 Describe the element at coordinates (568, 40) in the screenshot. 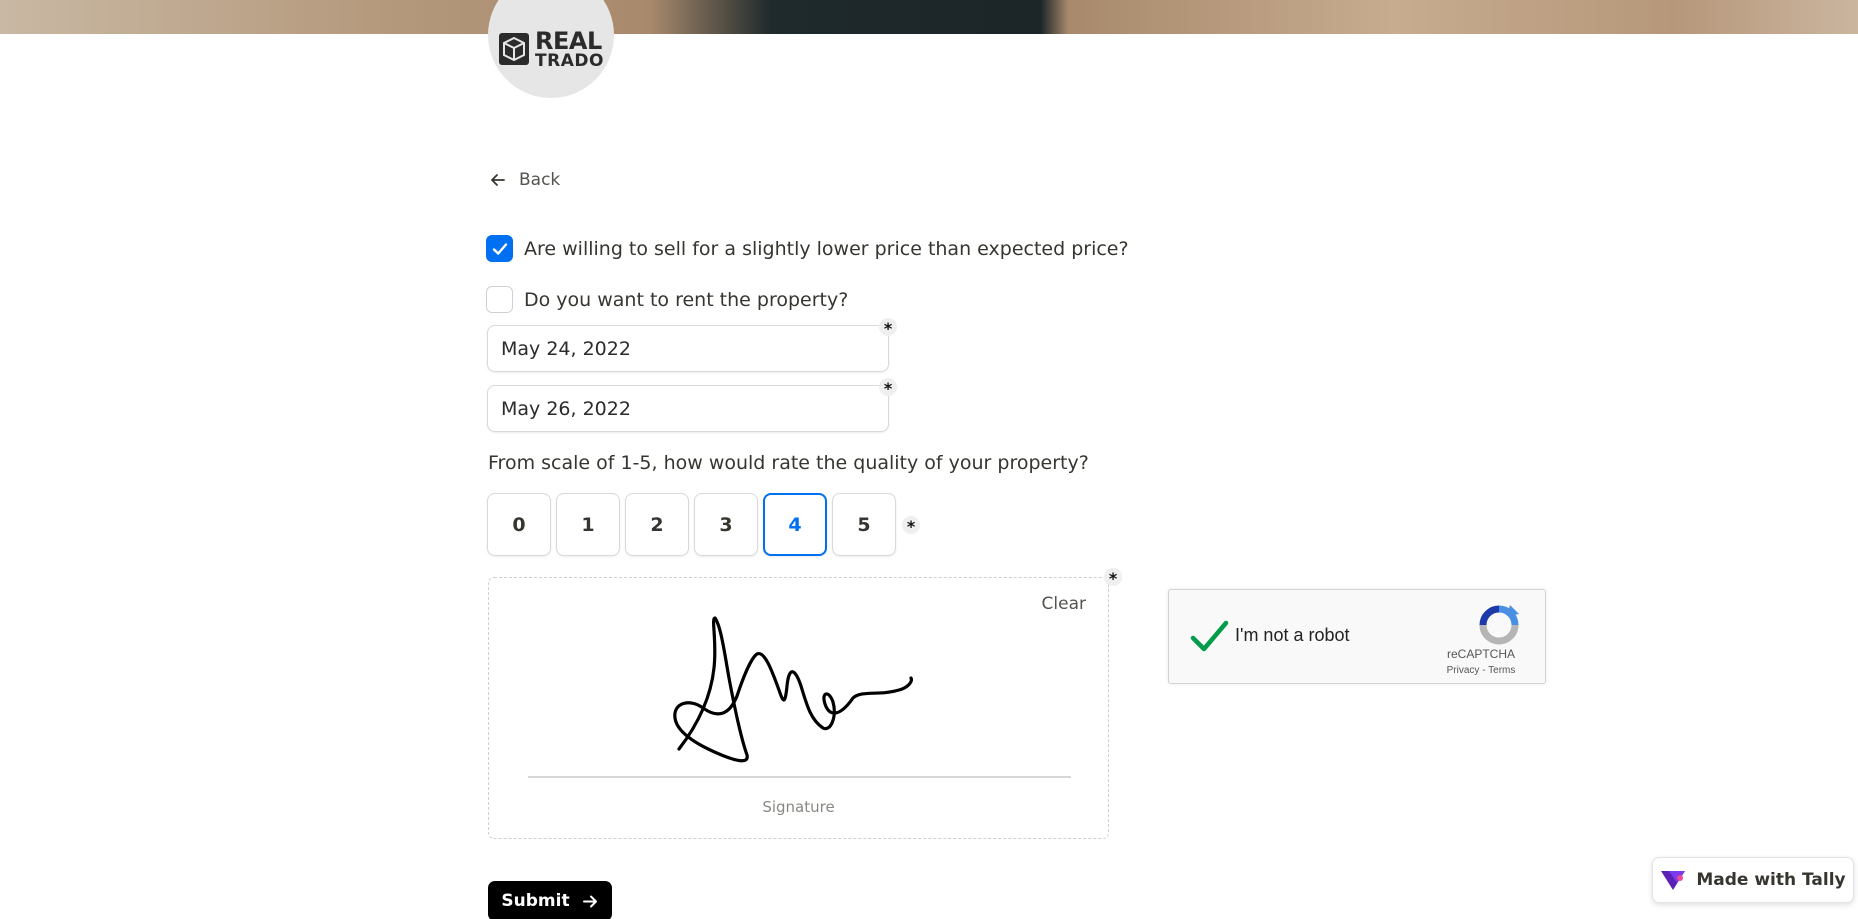

I see `logo-text-line1: REAL` at that location.